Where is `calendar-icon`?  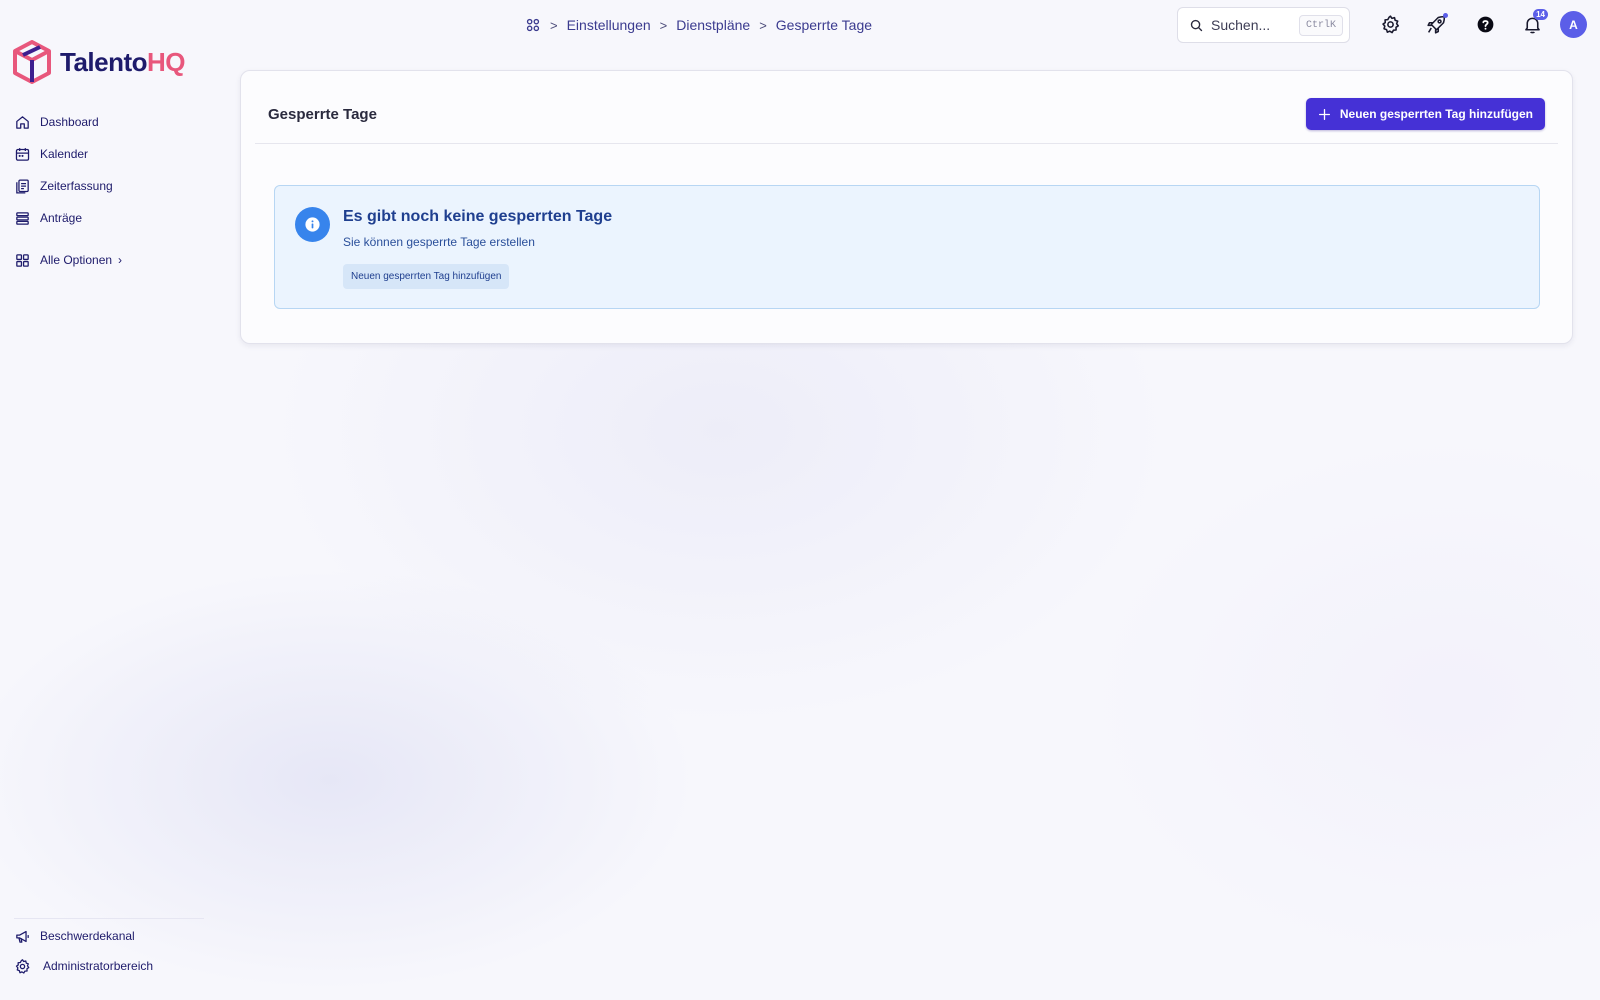 calendar-icon is located at coordinates (22, 154).